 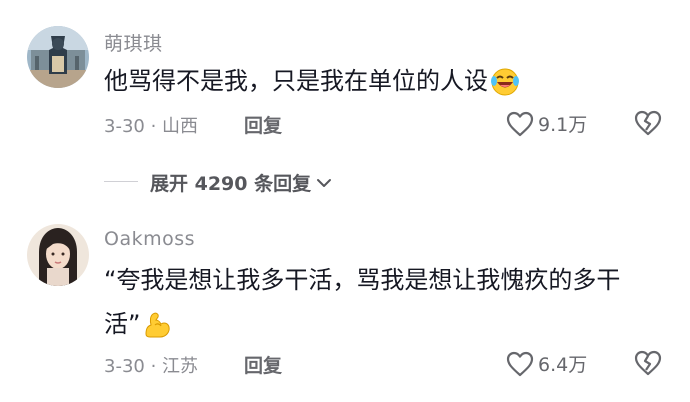 I want to click on comment-text: 他骂得不是我，只是我在单位的人设, so click(x=384, y=81).